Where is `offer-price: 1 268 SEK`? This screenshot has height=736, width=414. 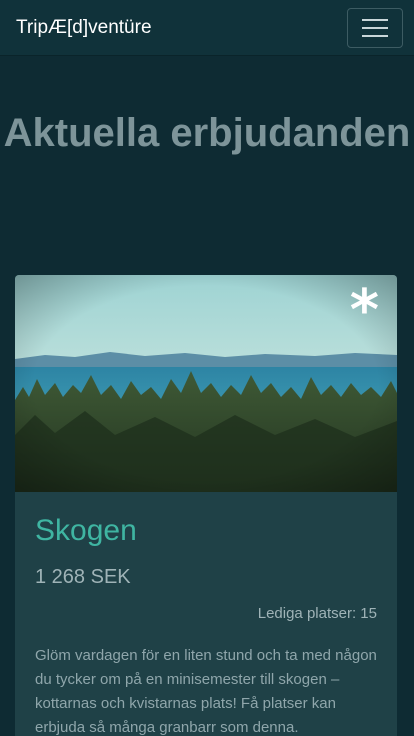 offer-price: 1 268 SEK is located at coordinates (83, 577).